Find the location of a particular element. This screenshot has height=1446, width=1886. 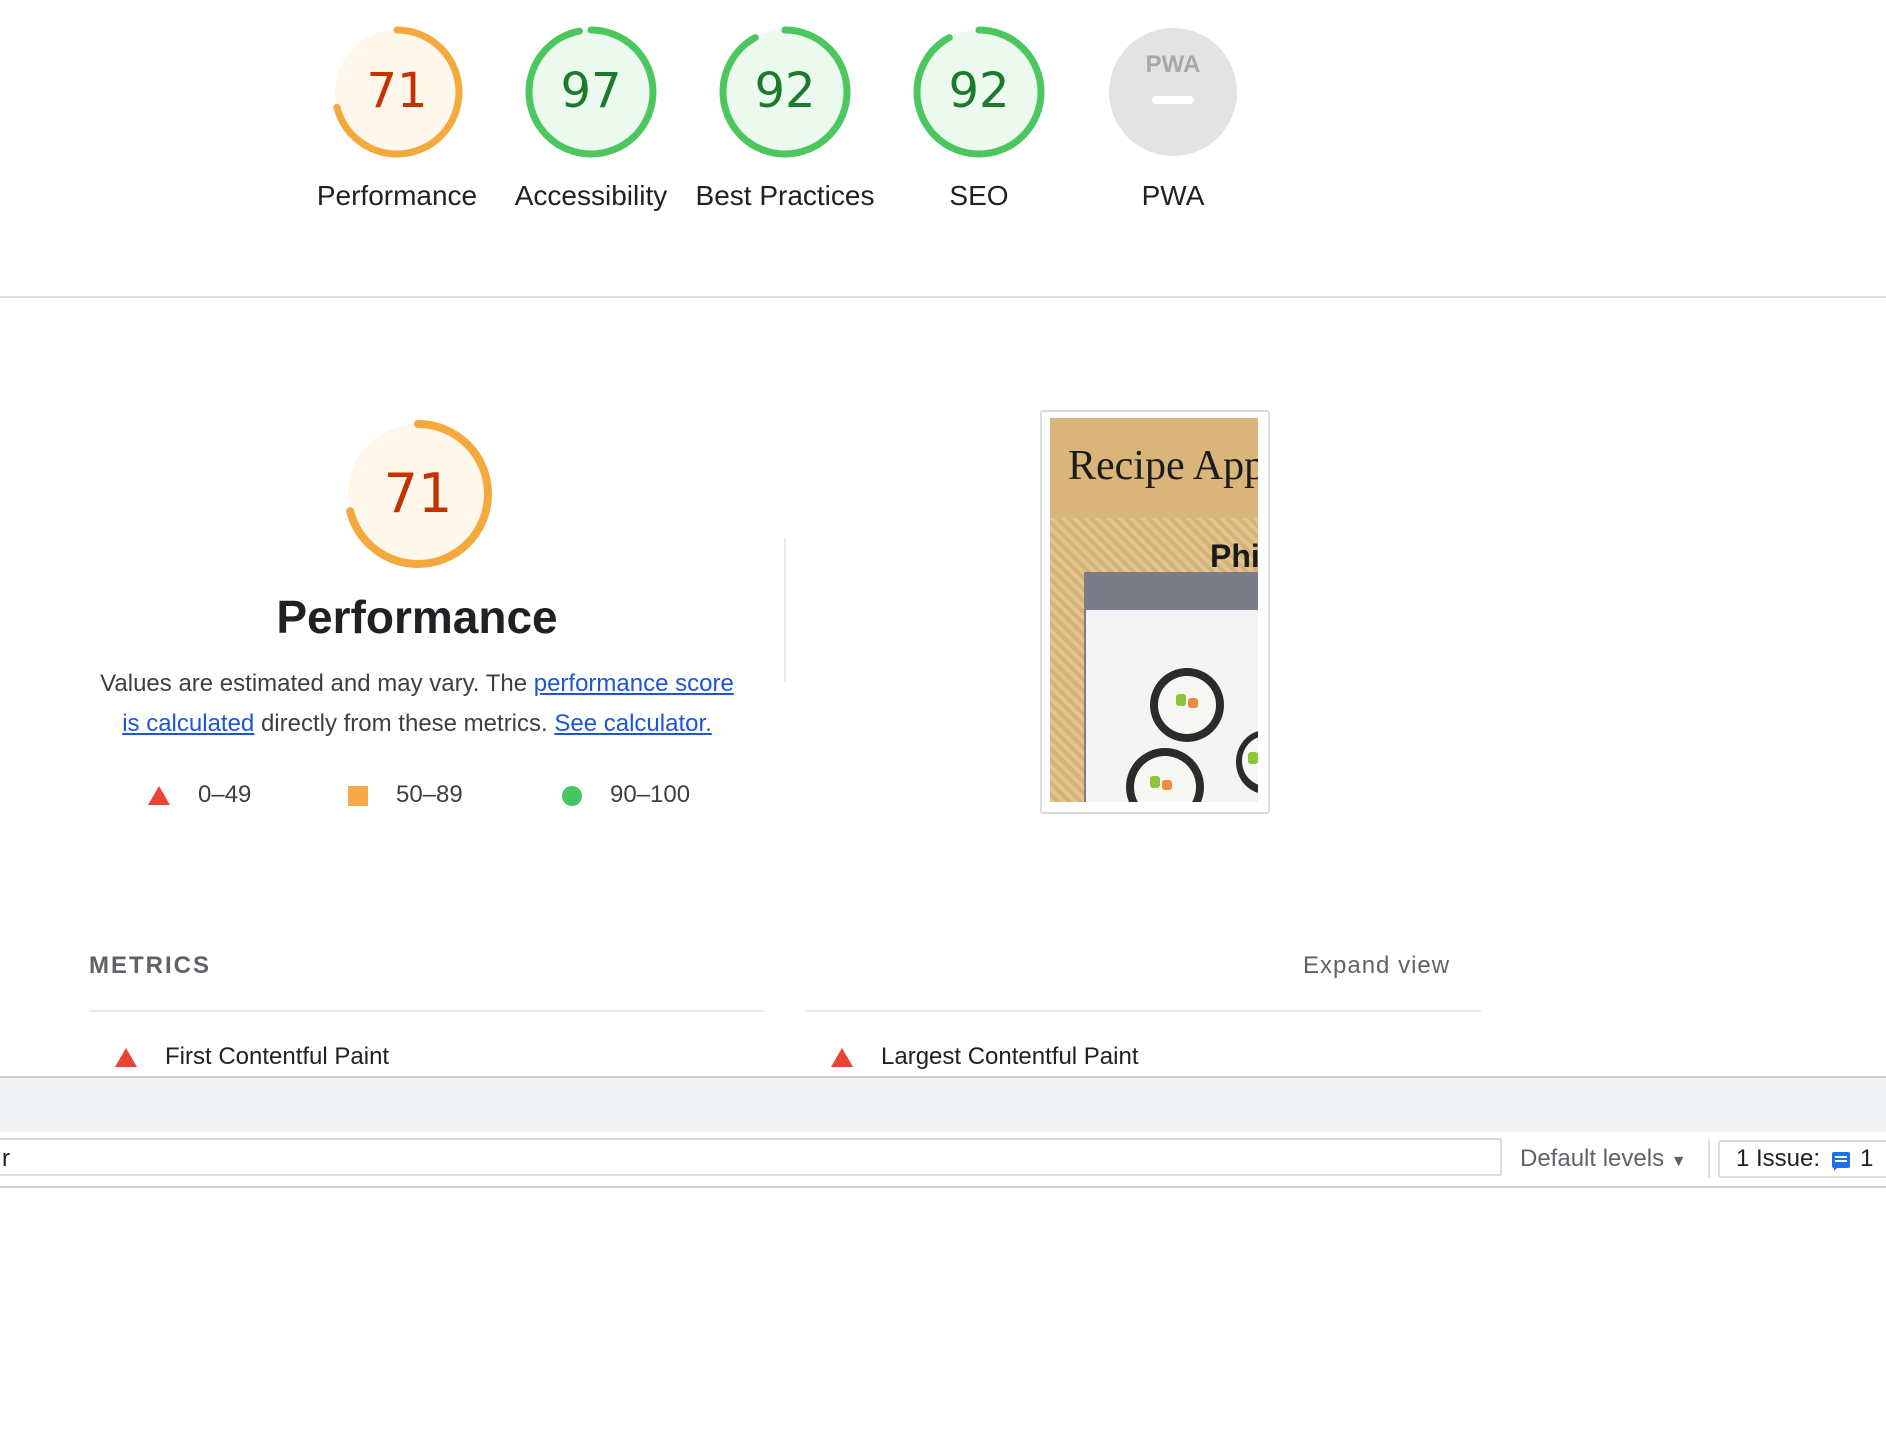

section-divider is located at coordinates (943, 297).